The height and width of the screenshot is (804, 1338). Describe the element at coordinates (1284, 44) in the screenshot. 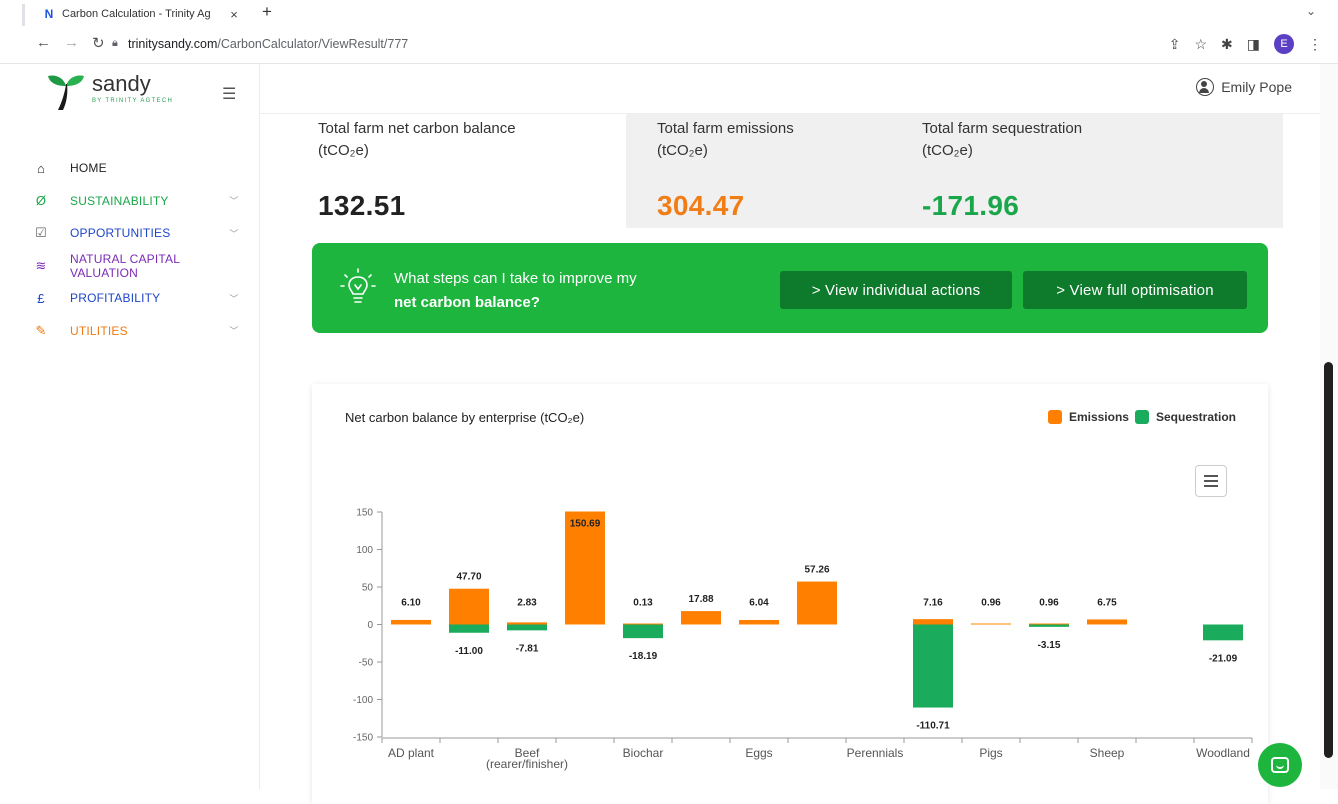

I see `profile-avatar: E` at that location.